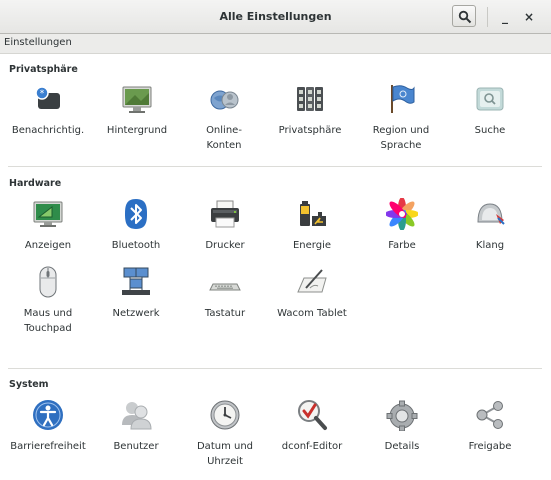 The height and width of the screenshot is (480, 551). I want to click on power-icon, so click(312, 214).